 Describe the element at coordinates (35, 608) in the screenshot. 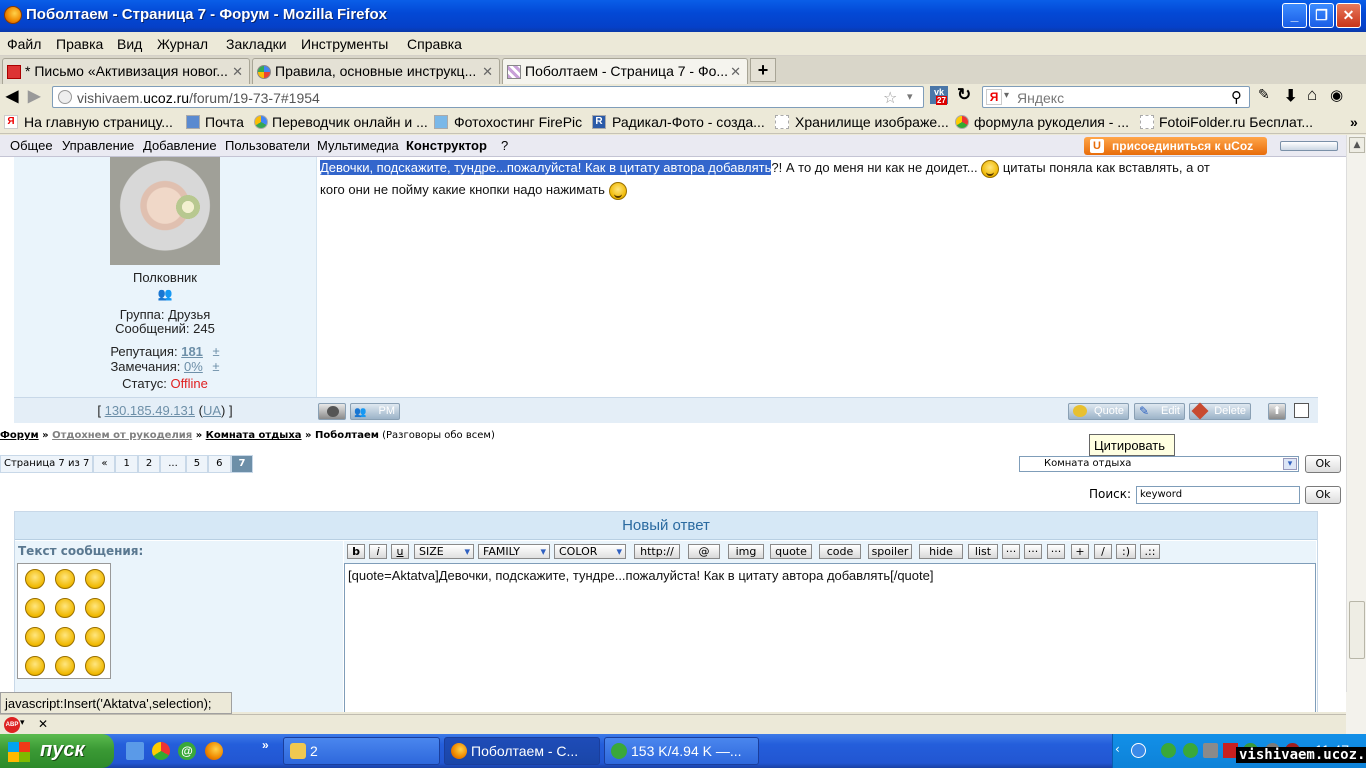

I see `smiley-sad-icon` at that location.